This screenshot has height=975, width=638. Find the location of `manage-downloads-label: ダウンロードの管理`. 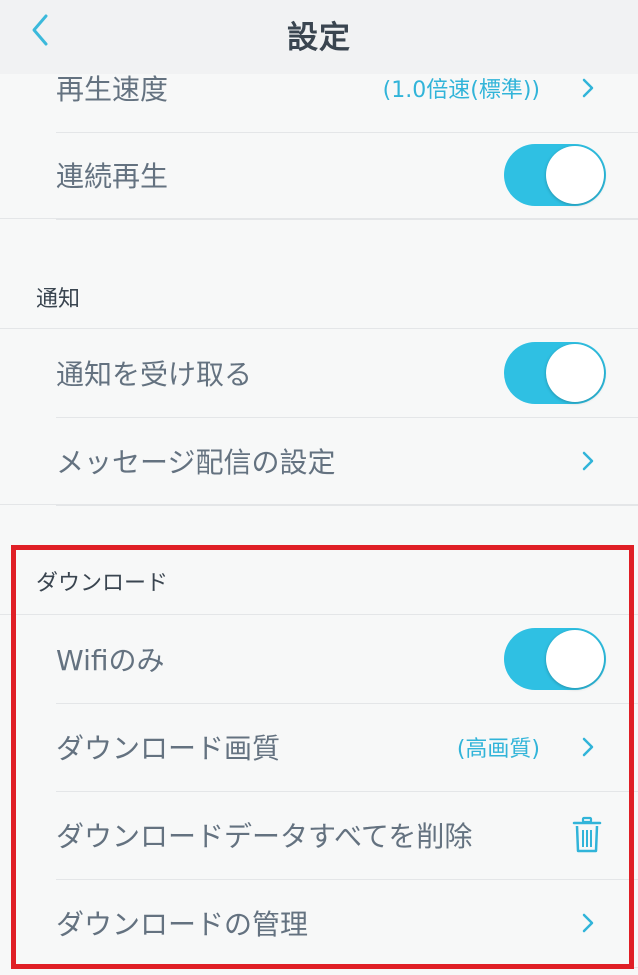

manage-downloads-label: ダウンロードの管理 is located at coordinates (182, 924).